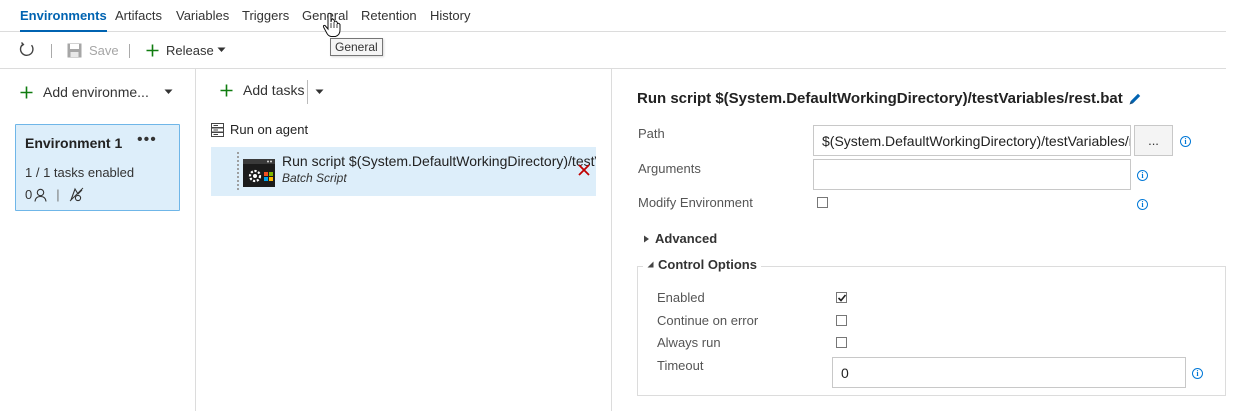 Image resolution: width=1235 pixels, height=411 pixels. What do you see at coordinates (74, 50) in the screenshot?
I see `save-icon` at bounding box center [74, 50].